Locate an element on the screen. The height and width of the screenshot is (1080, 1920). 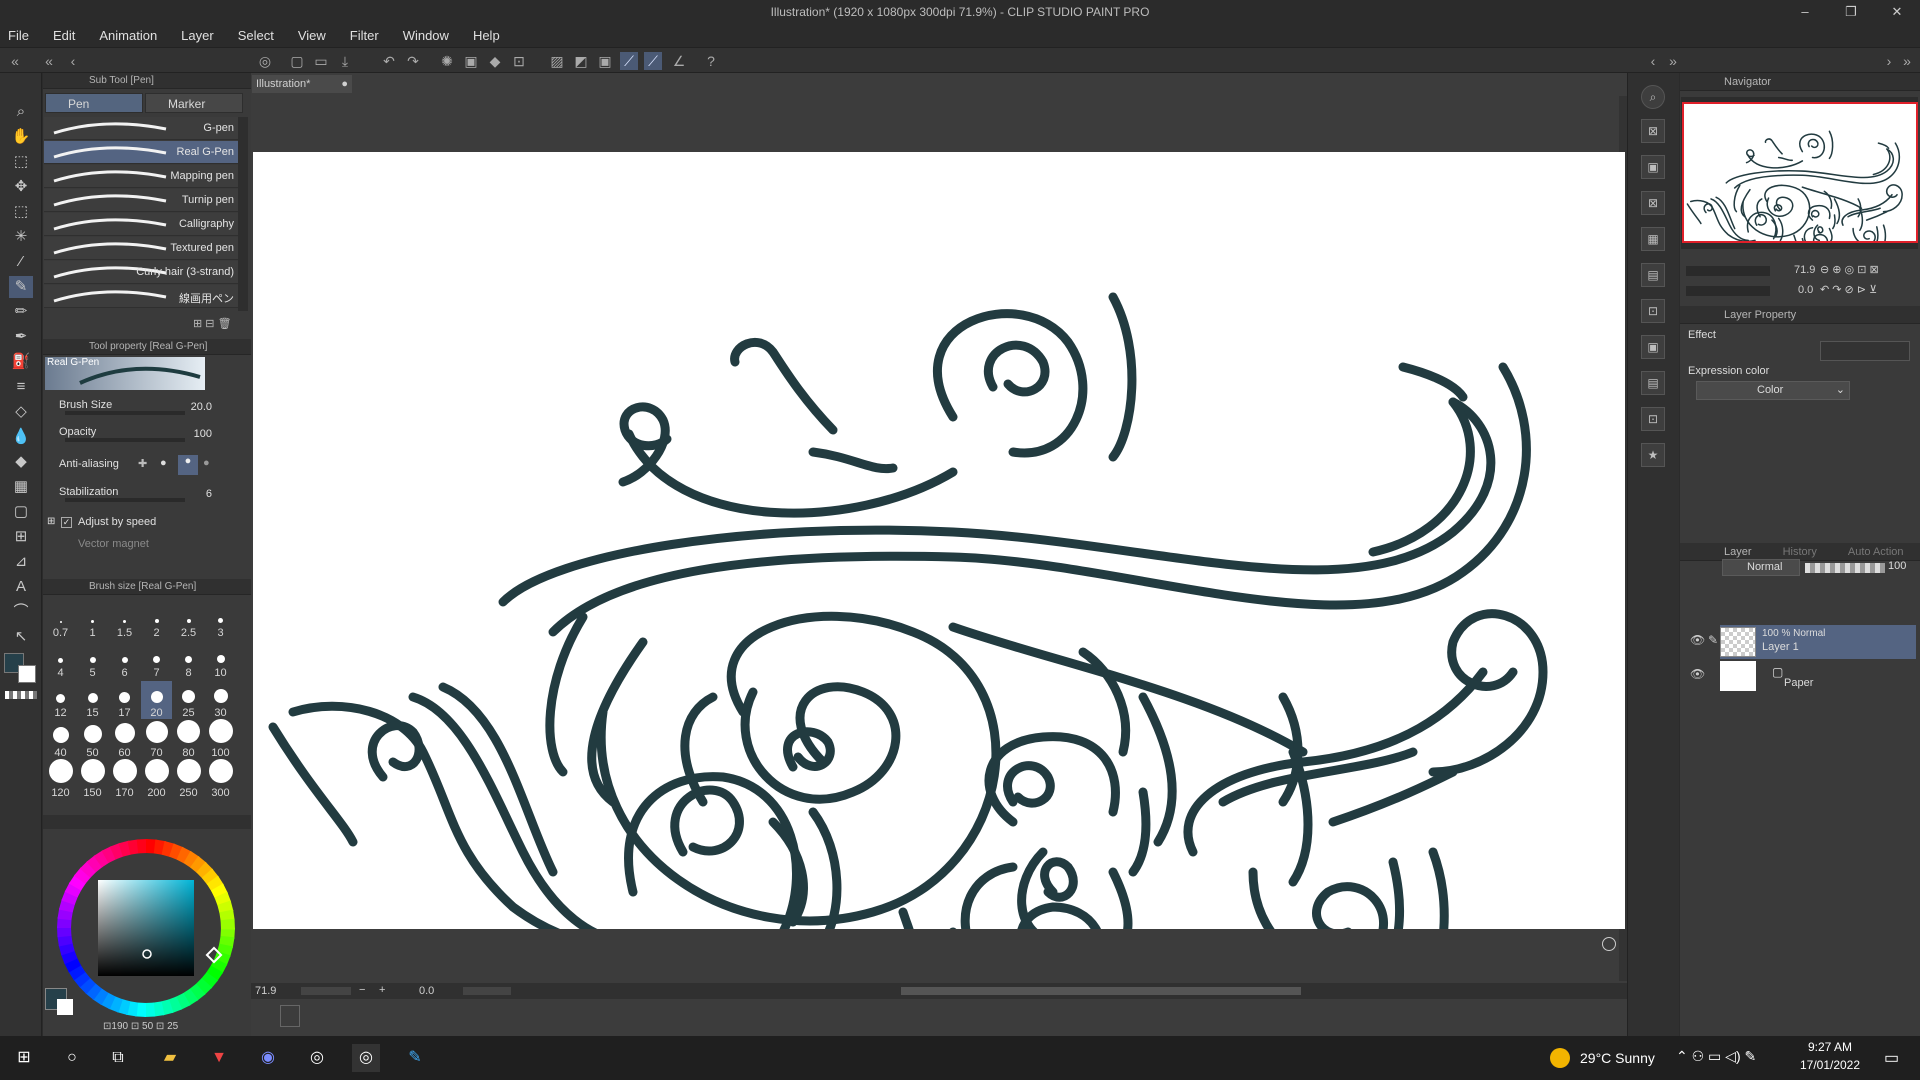
navigator-rotation-controls: ↶ ↷ ⊘ ⊳ ⊻ is located at coordinates (1848, 289).